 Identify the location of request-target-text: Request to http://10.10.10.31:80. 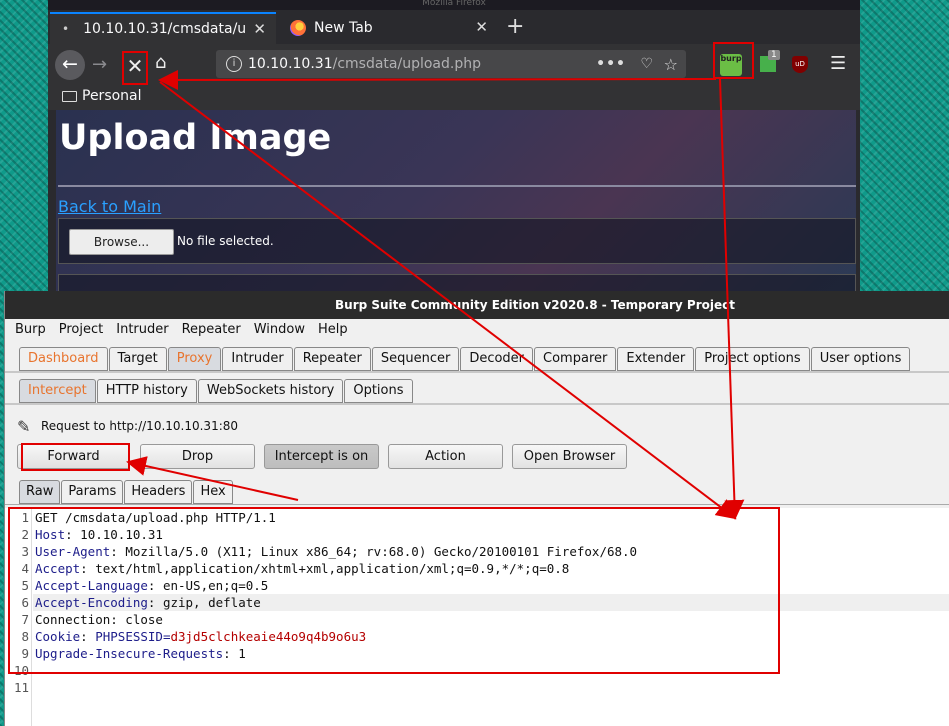
(140, 426).